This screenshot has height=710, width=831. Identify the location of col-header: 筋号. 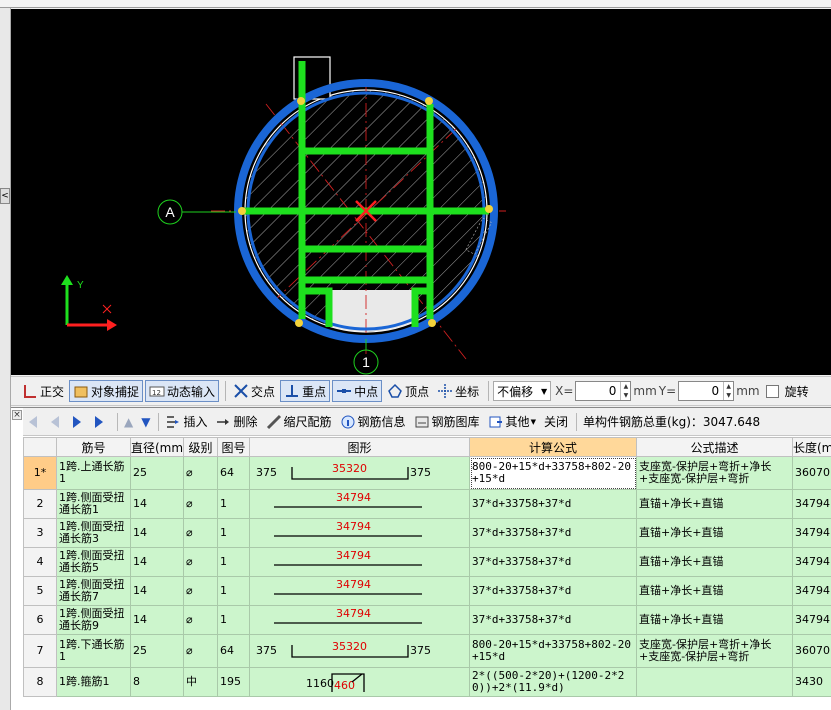
(93, 447).